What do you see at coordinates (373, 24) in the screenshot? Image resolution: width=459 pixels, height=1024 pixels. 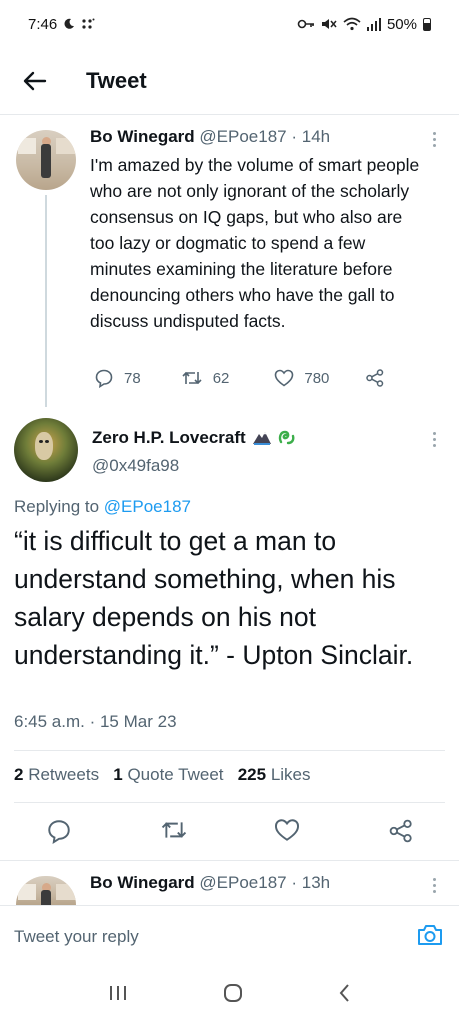 I see `signal-icon` at bounding box center [373, 24].